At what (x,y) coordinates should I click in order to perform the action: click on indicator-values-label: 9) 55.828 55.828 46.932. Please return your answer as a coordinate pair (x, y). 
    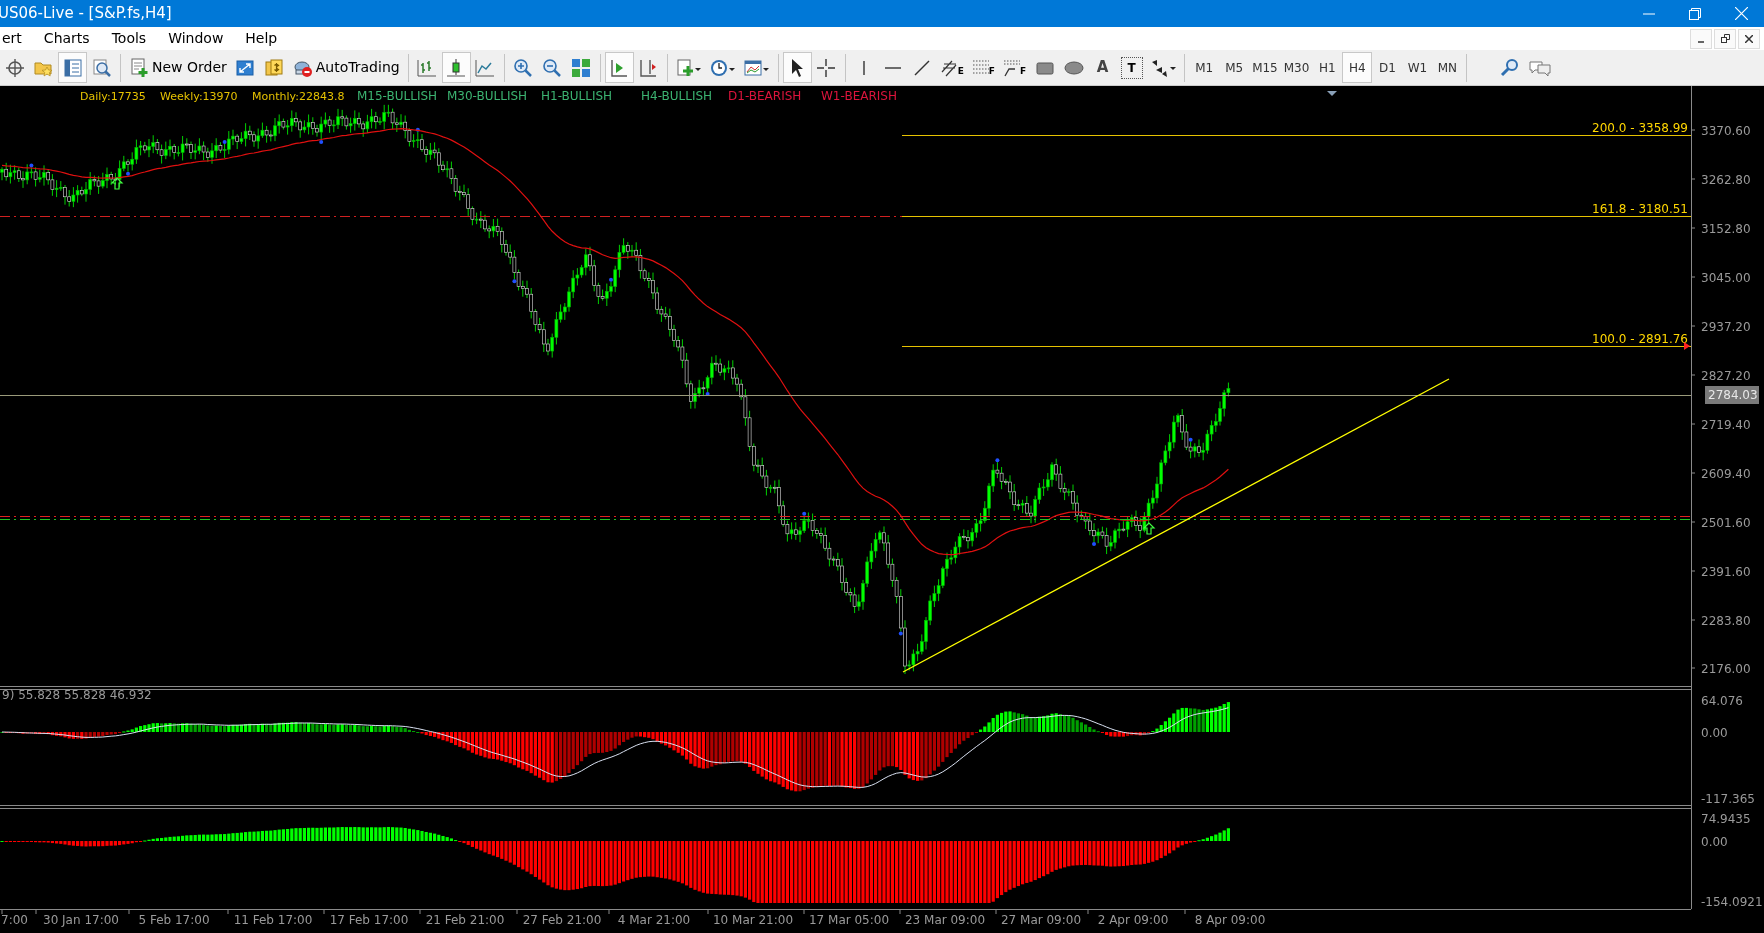
    Looking at the image, I should click on (77, 695).